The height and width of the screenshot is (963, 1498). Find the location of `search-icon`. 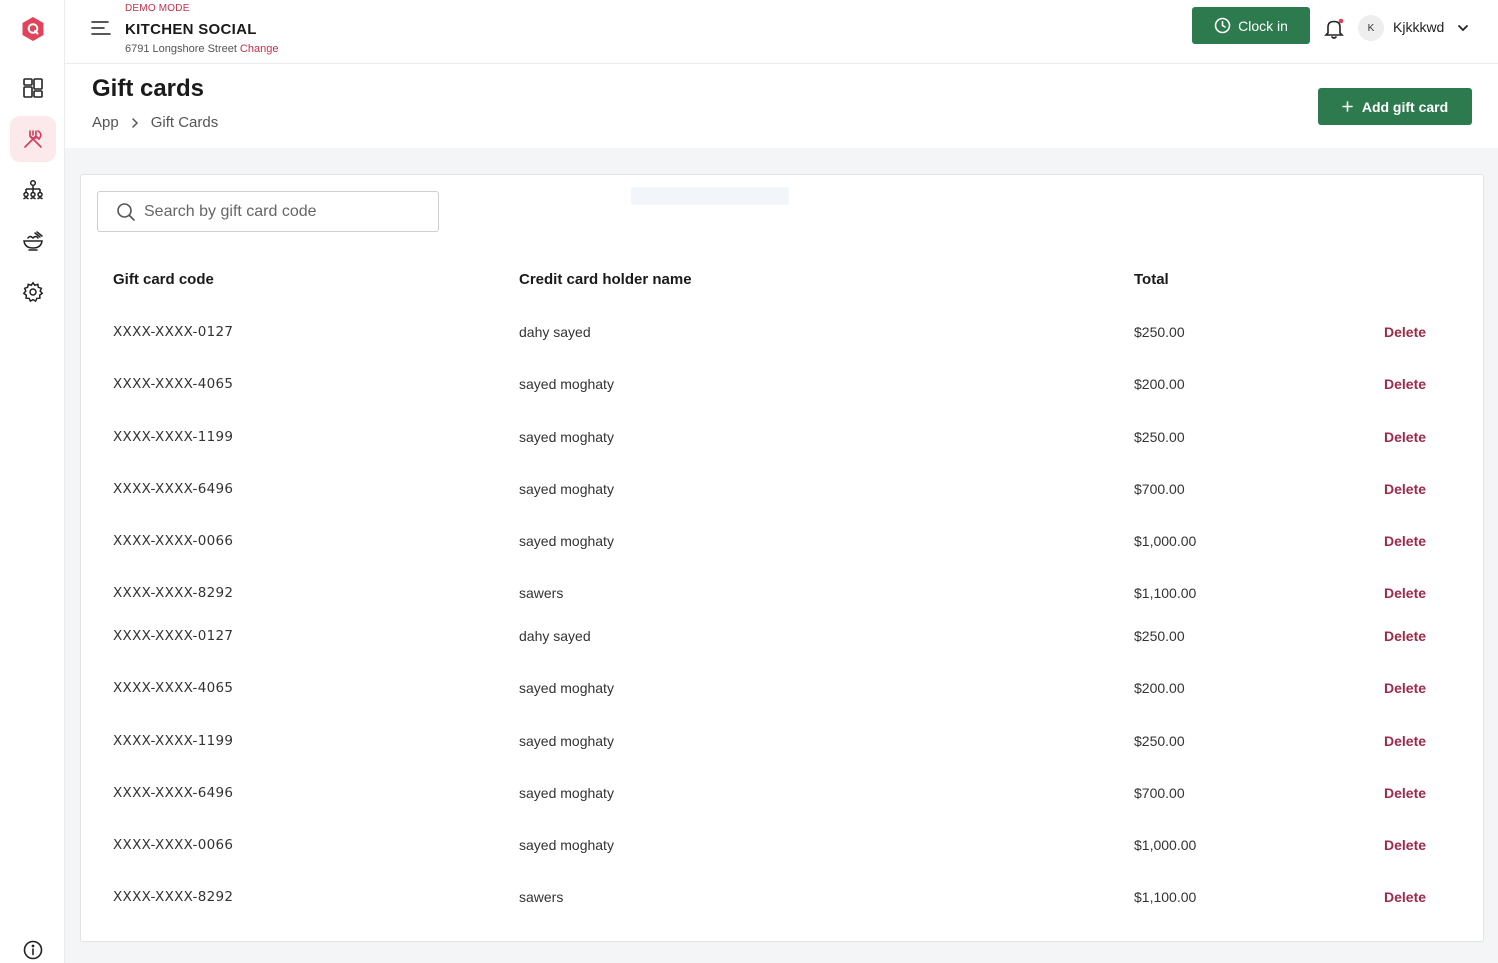

search-icon is located at coordinates (126, 212).